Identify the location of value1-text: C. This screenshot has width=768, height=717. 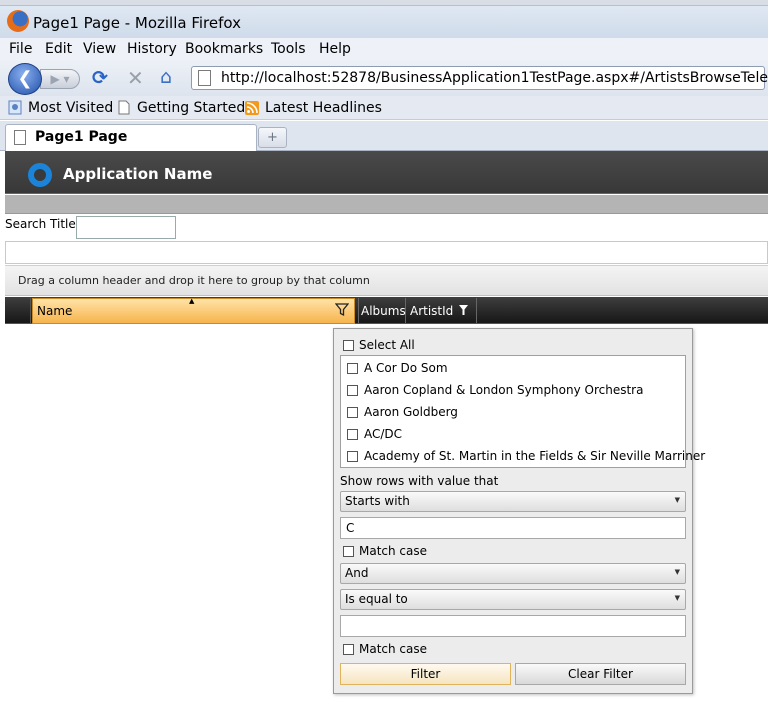
(350, 528).